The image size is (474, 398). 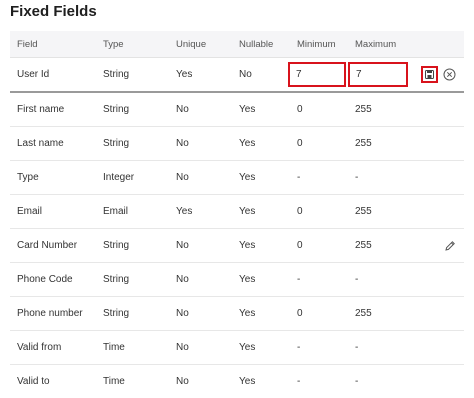 I want to click on field-name: Email, so click(x=30, y=211).